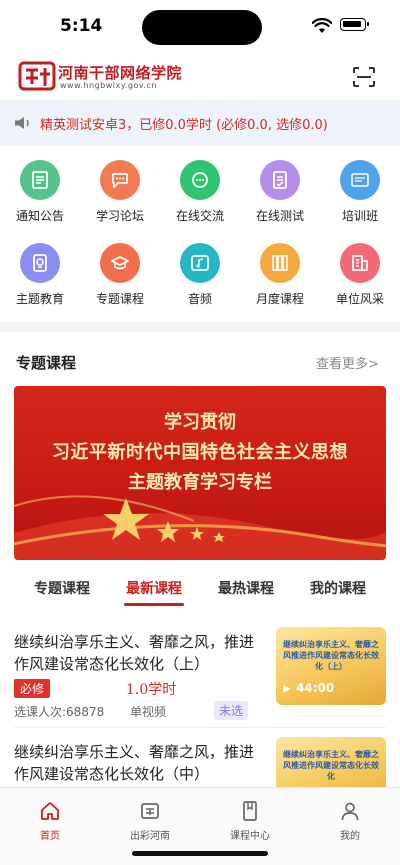  I want to click on course-center-icon, so click(250, 811).